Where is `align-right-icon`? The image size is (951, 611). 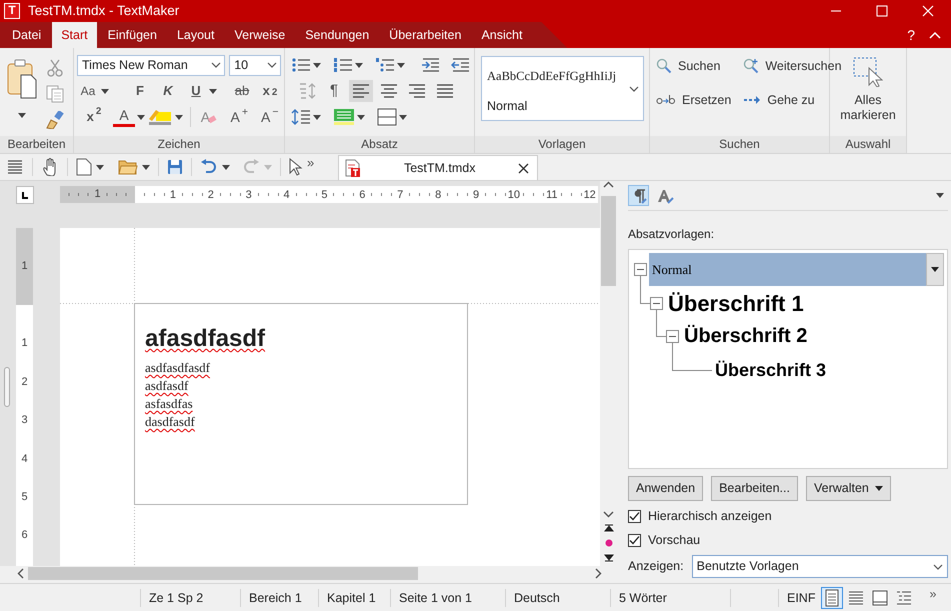 align-right-icon is located at coordinates (417, 91).